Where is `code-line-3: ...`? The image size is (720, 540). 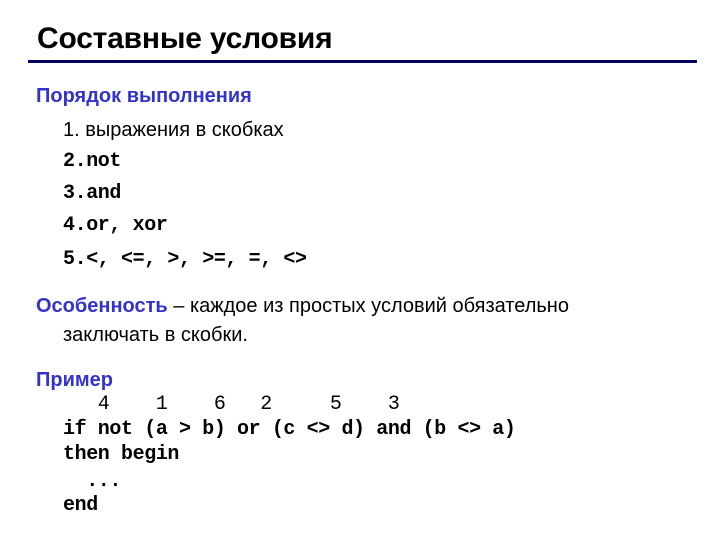
code-line-3: ... is located at coordinates (92, 481).